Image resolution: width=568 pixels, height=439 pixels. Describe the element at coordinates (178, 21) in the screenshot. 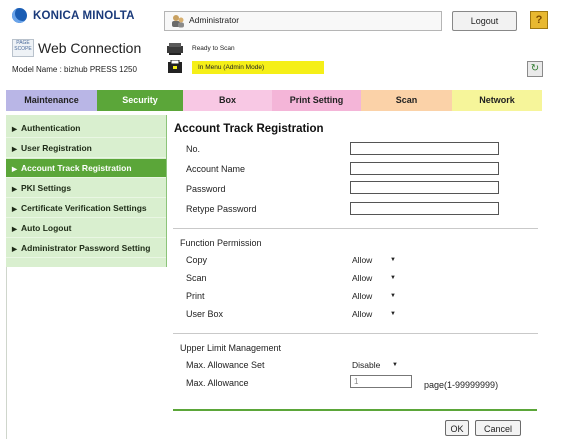

I see `administrator-icon` at that location.